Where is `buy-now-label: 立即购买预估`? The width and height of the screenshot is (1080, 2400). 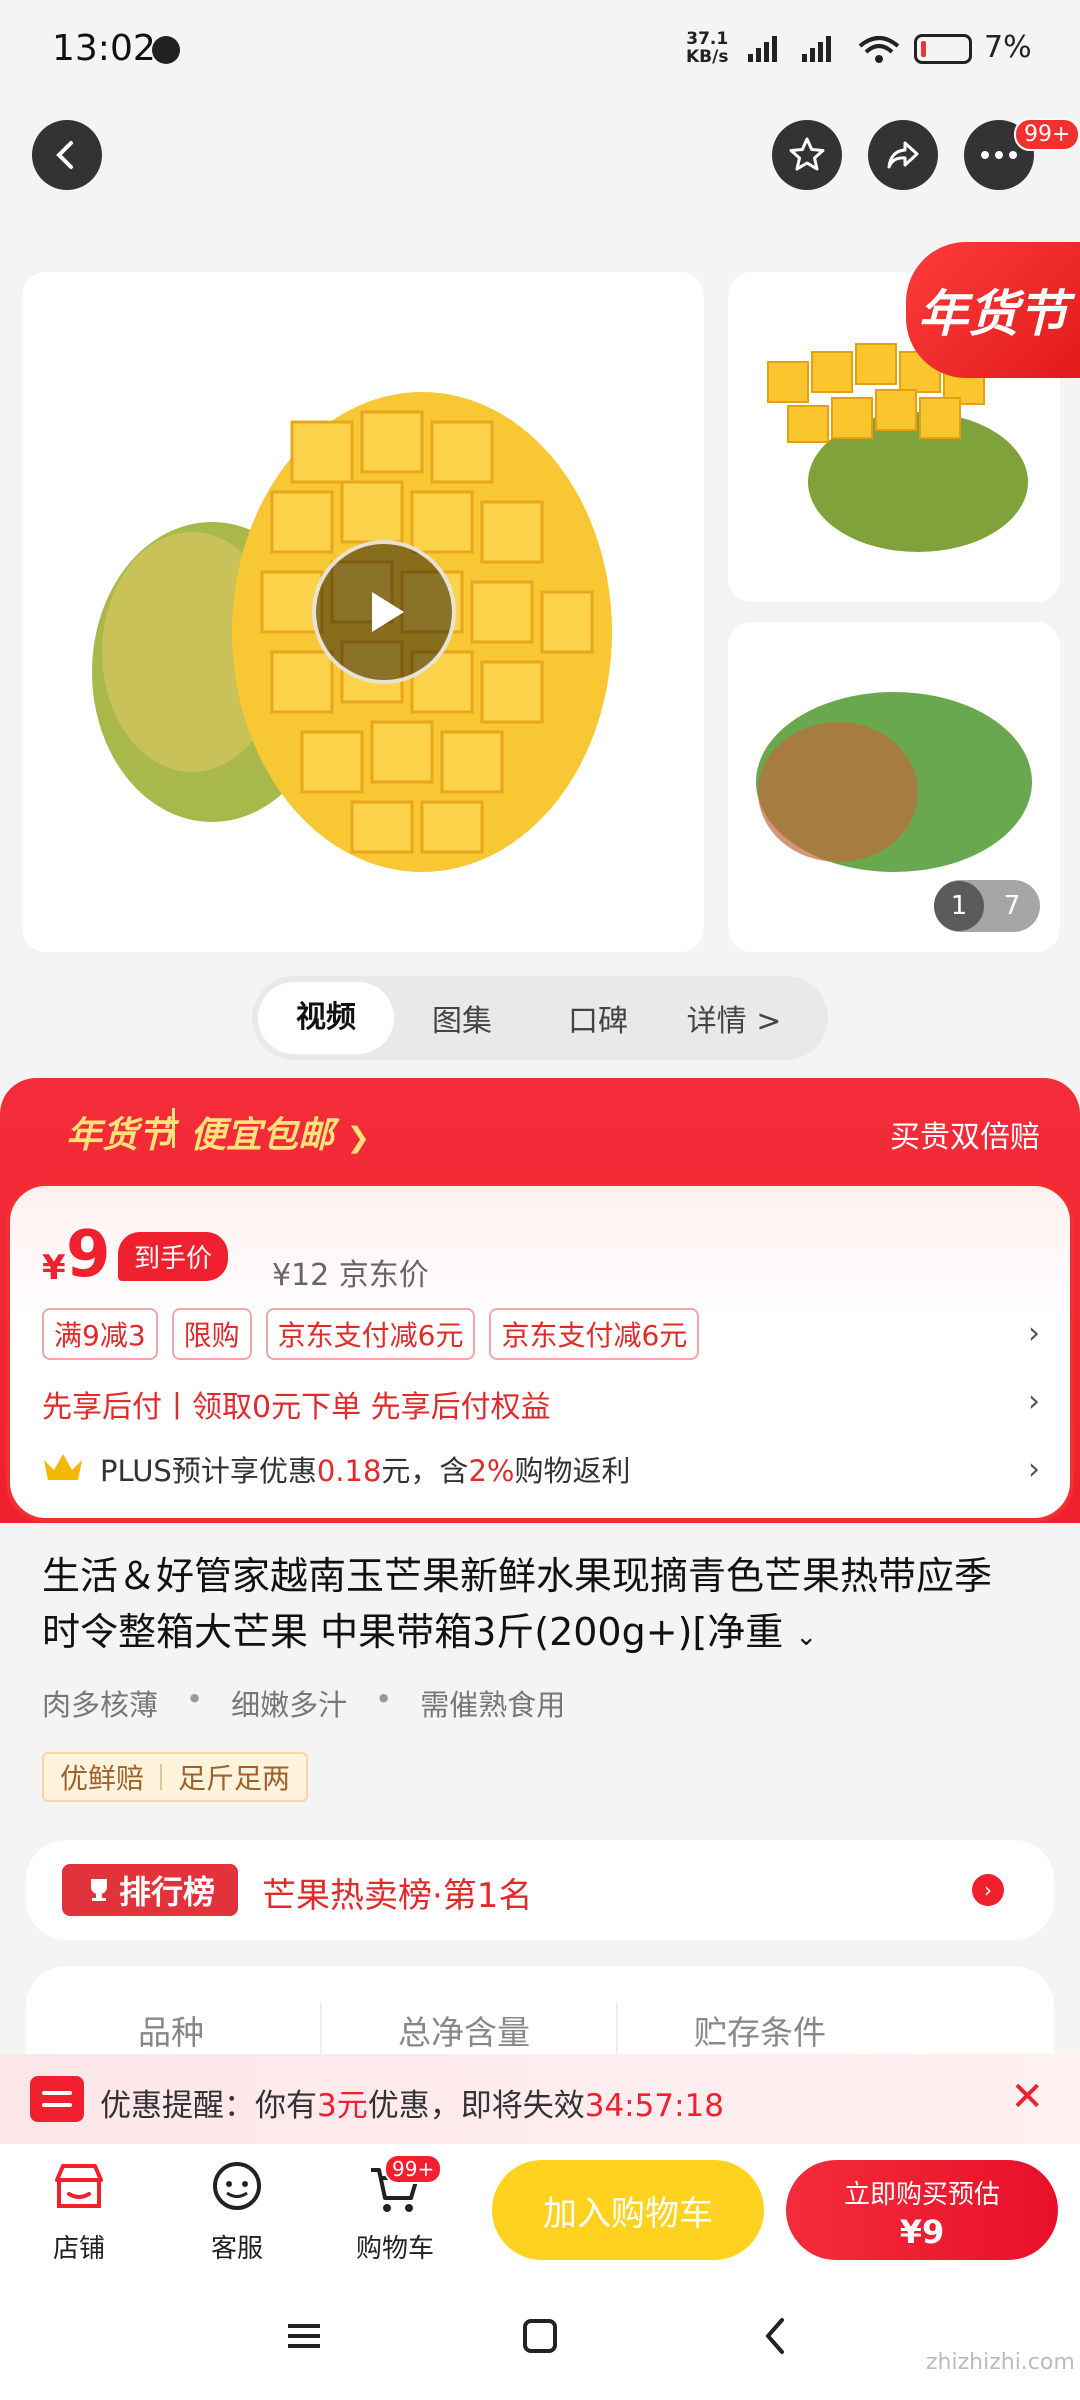
buy-now-label: 立即购买预估 is located at coordinates (921, 2195).